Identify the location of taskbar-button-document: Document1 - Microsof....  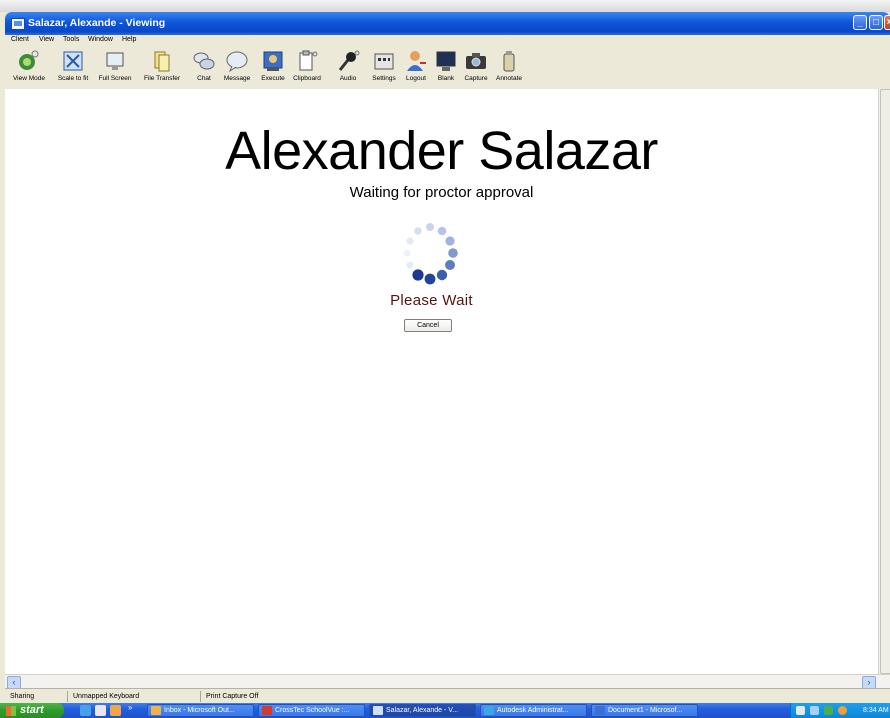
(644, 710).